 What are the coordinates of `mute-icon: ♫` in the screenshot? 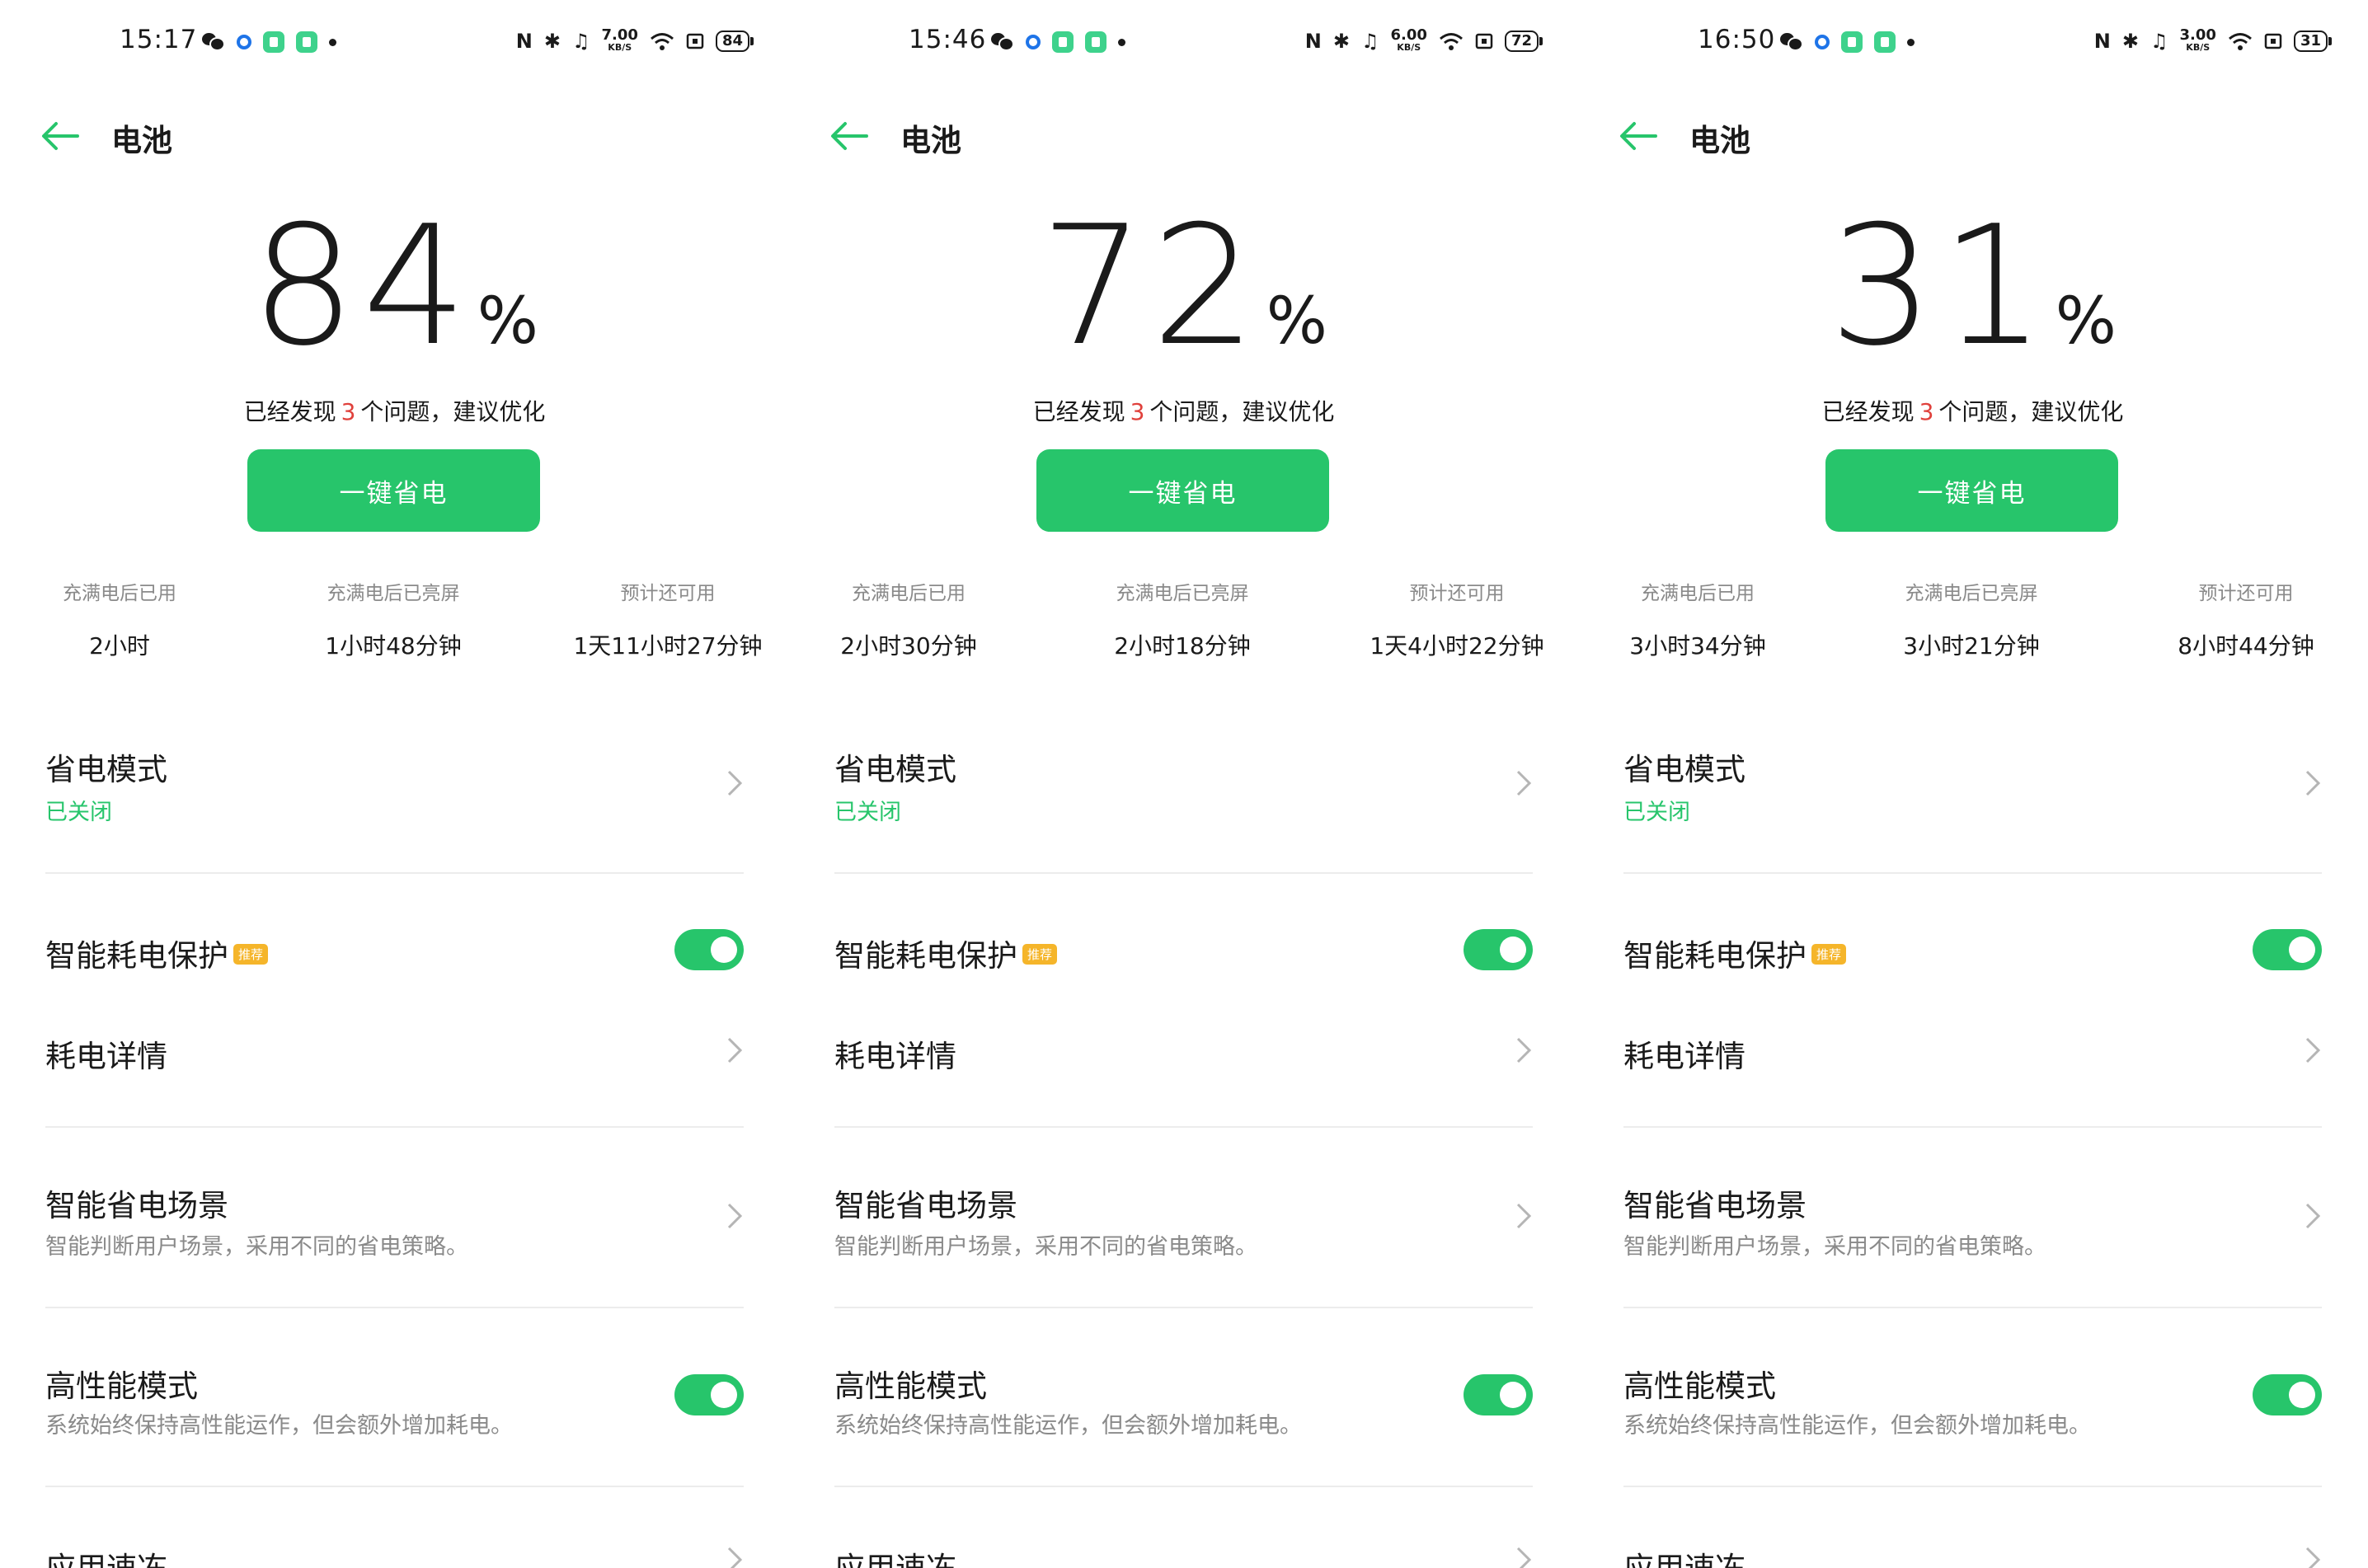 It's located at (2159, 41).